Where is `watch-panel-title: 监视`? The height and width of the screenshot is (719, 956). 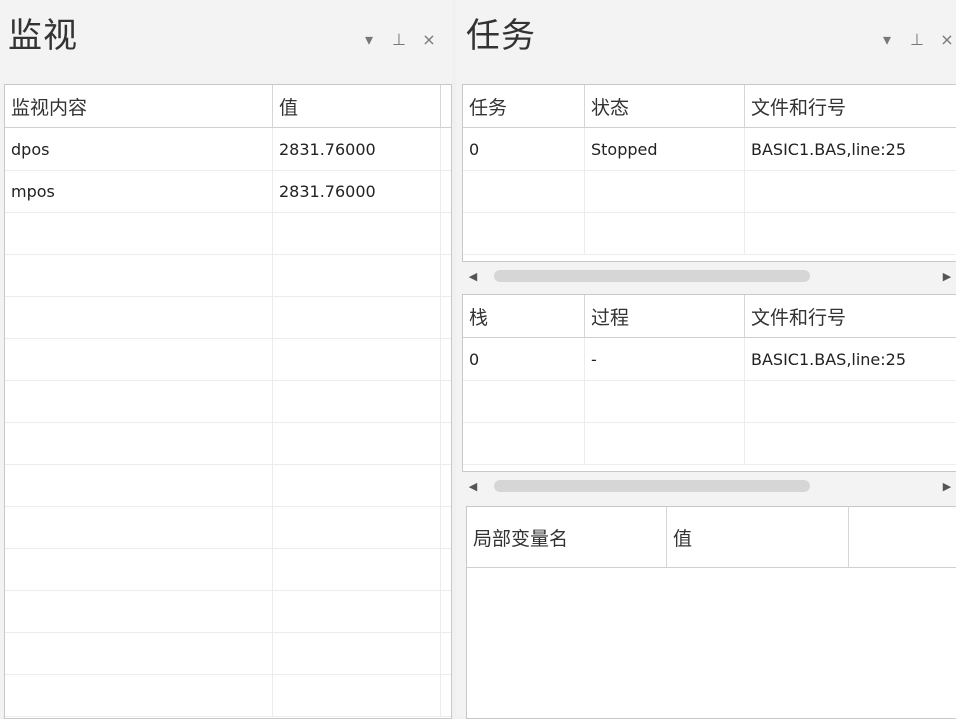 watch-panel-title: 监视 is located at coordinates (43, 36).